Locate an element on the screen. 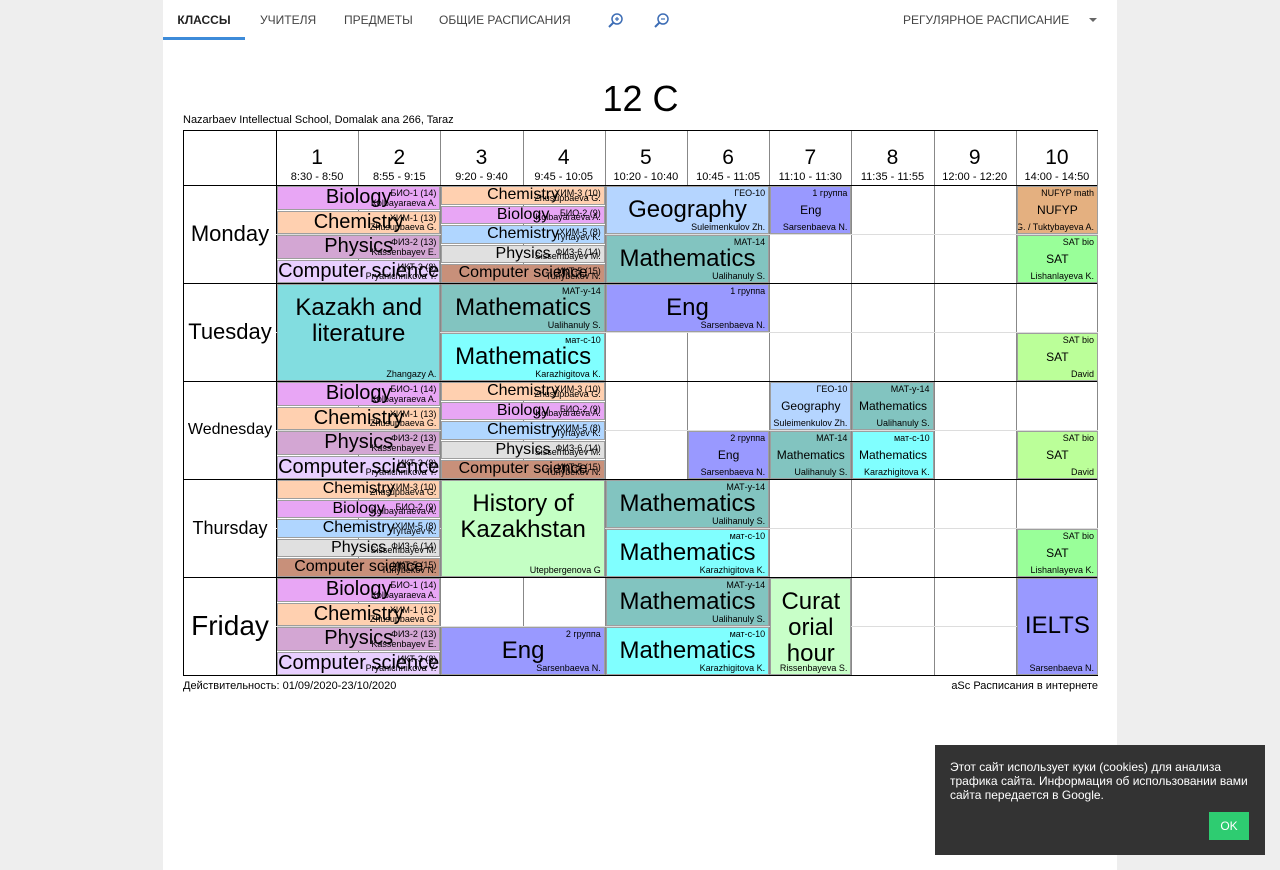 The height and width of the screenshot is (870, 1280). lesson-subject: Mathematics is located at coordinates (687, 503).